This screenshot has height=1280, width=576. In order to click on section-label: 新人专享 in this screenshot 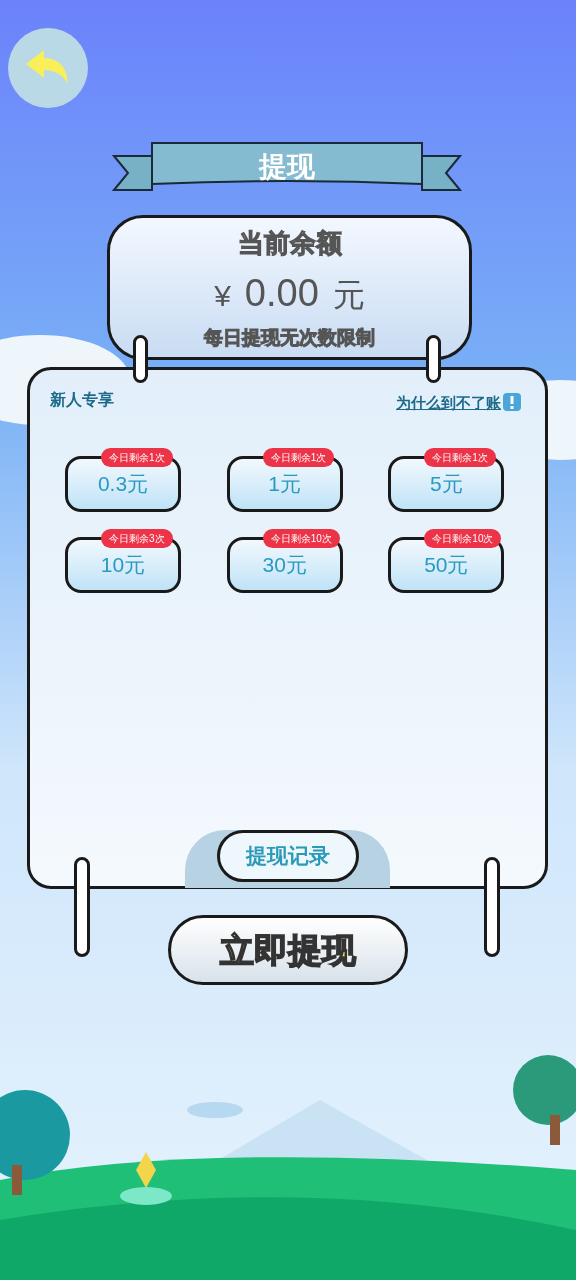, I will do `click(82, 400)`.